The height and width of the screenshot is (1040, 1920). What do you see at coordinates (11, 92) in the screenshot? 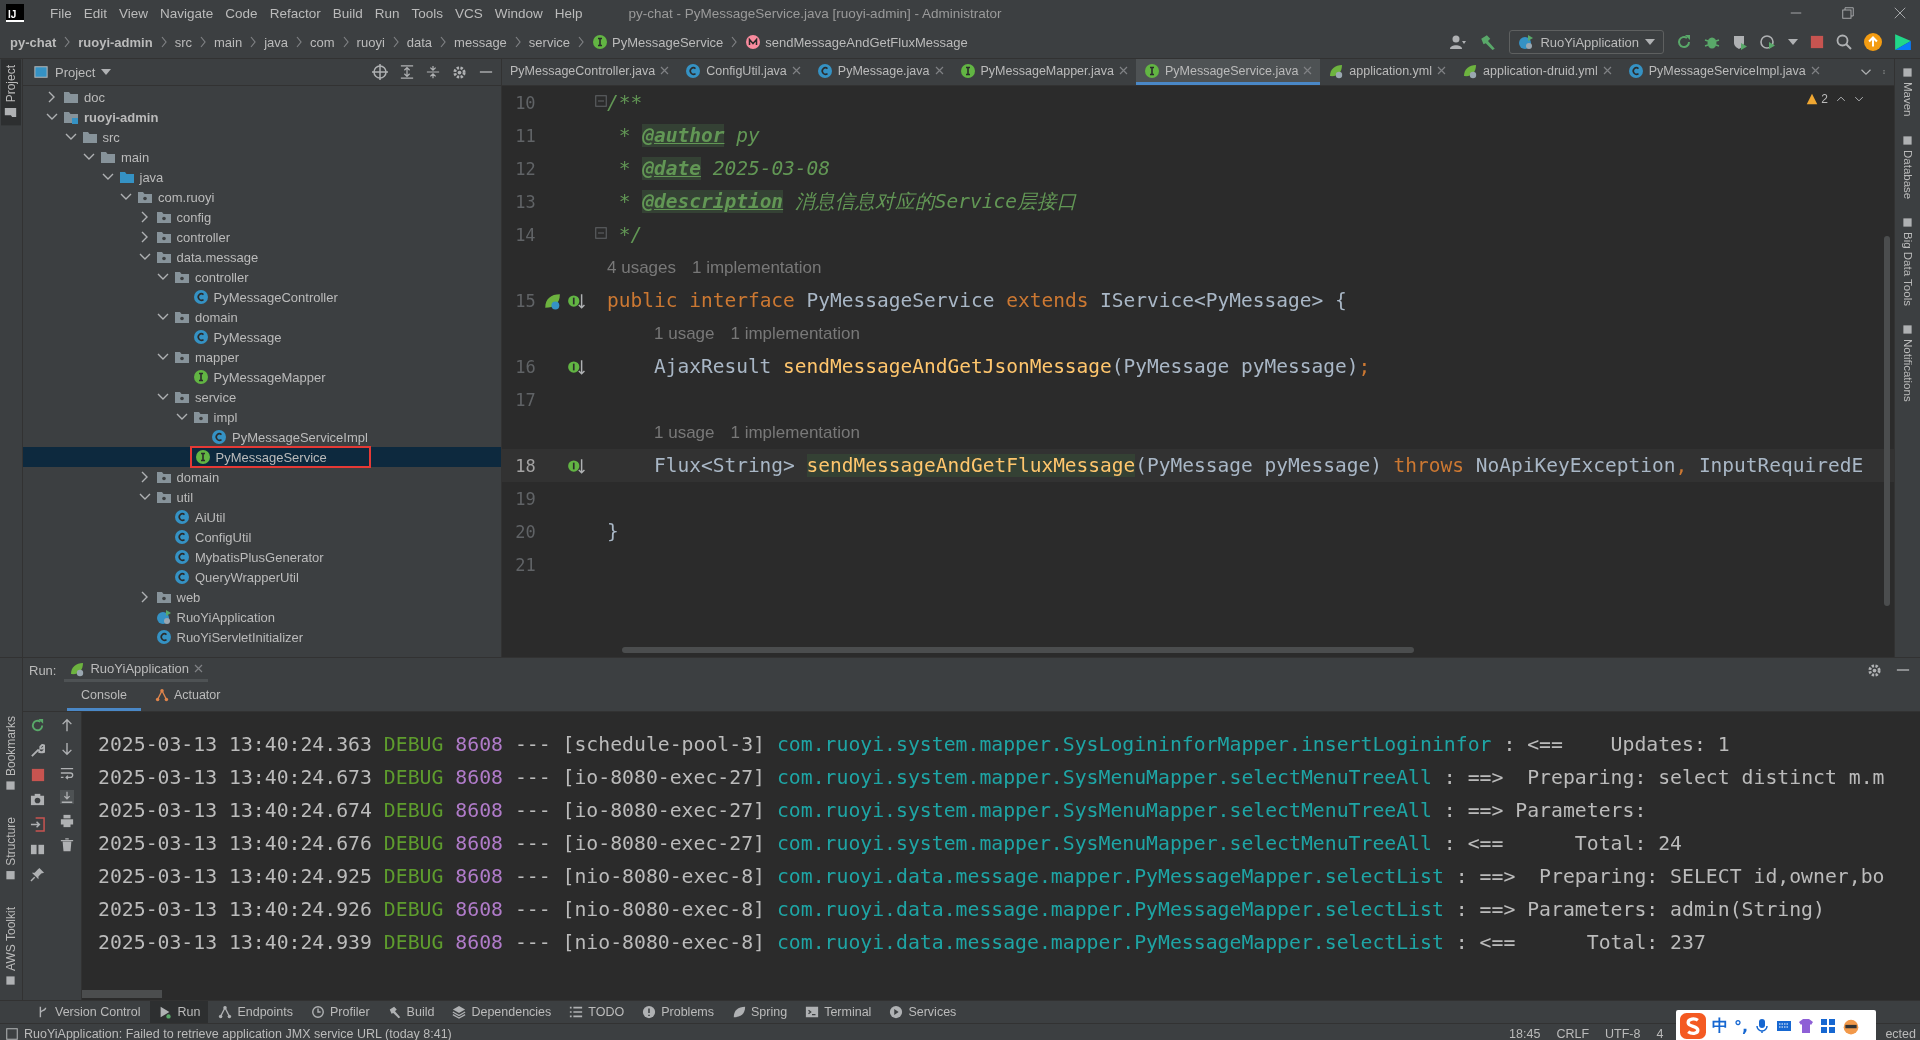
I see `tool-window-tab: Project` at bounding box center [11, 92].